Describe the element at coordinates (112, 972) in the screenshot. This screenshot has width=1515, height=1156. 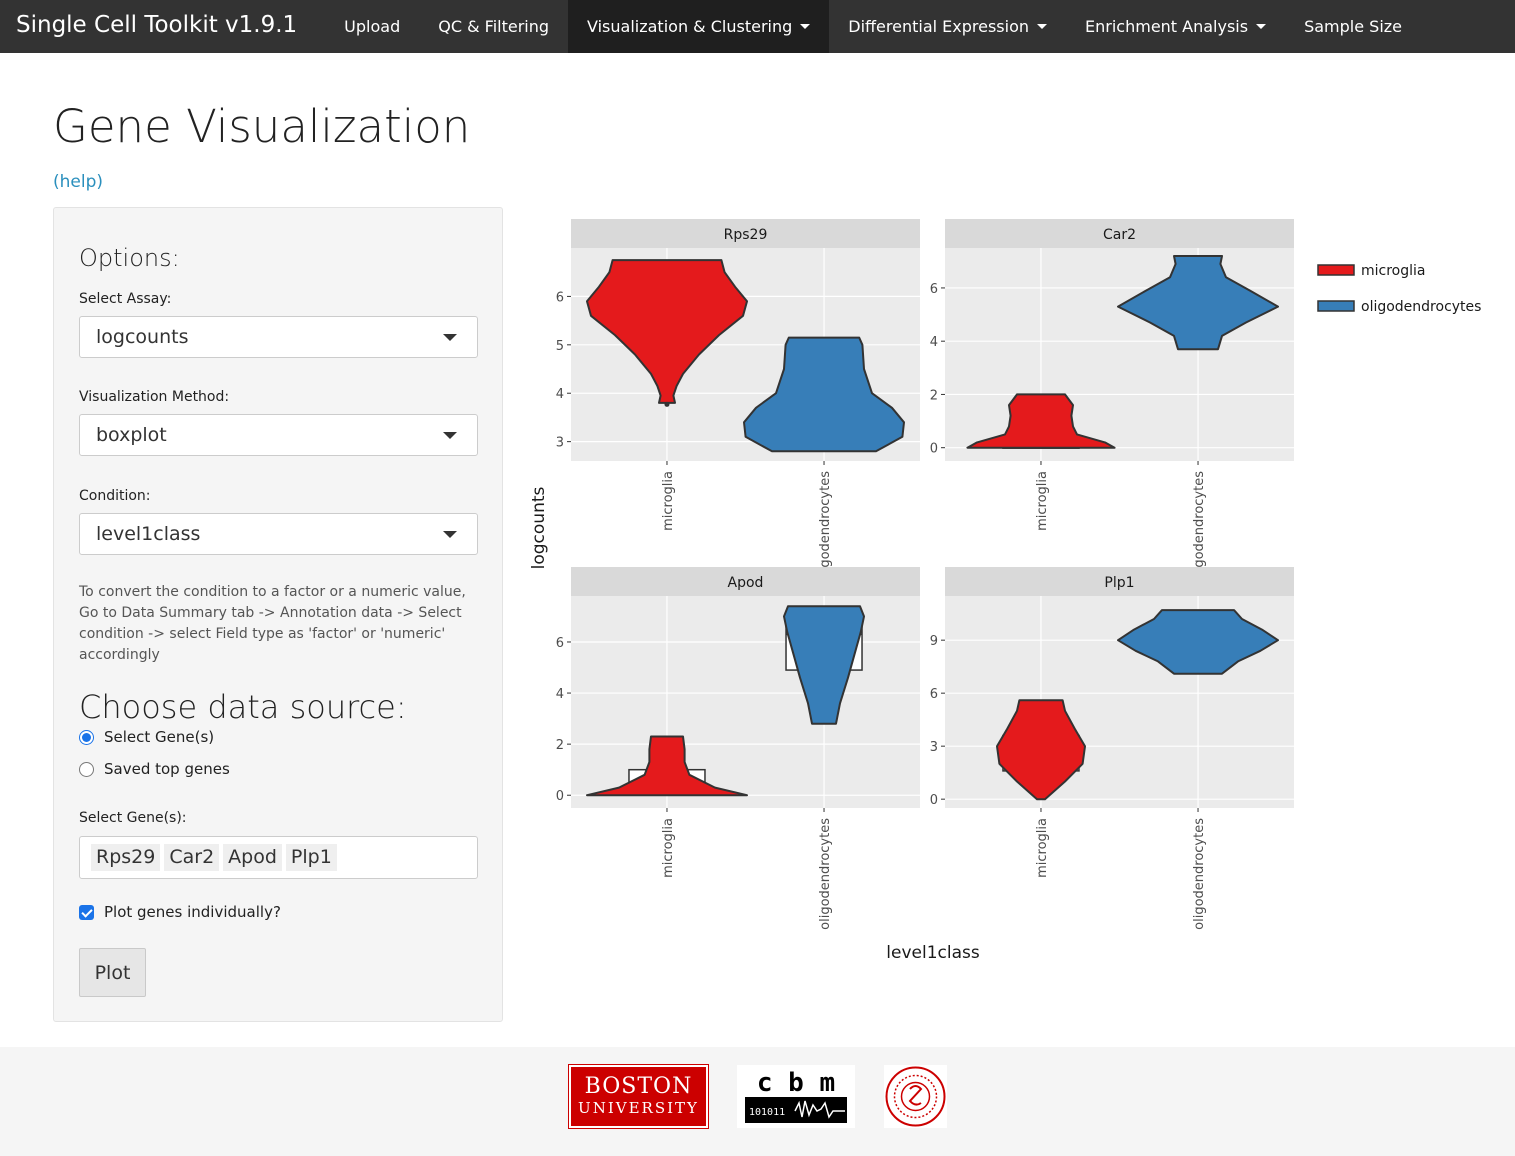
I see `plot-button: Plot` at that location.